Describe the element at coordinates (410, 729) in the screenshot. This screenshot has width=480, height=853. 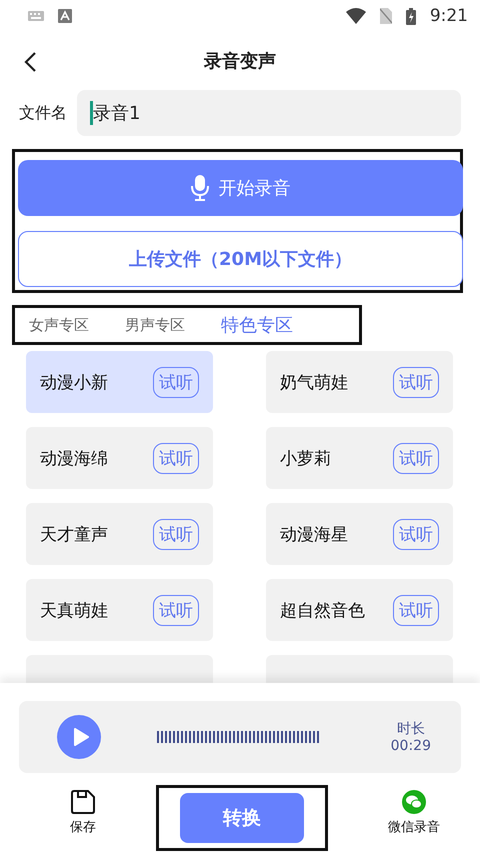
I see `duration-label: 时长` at that location.